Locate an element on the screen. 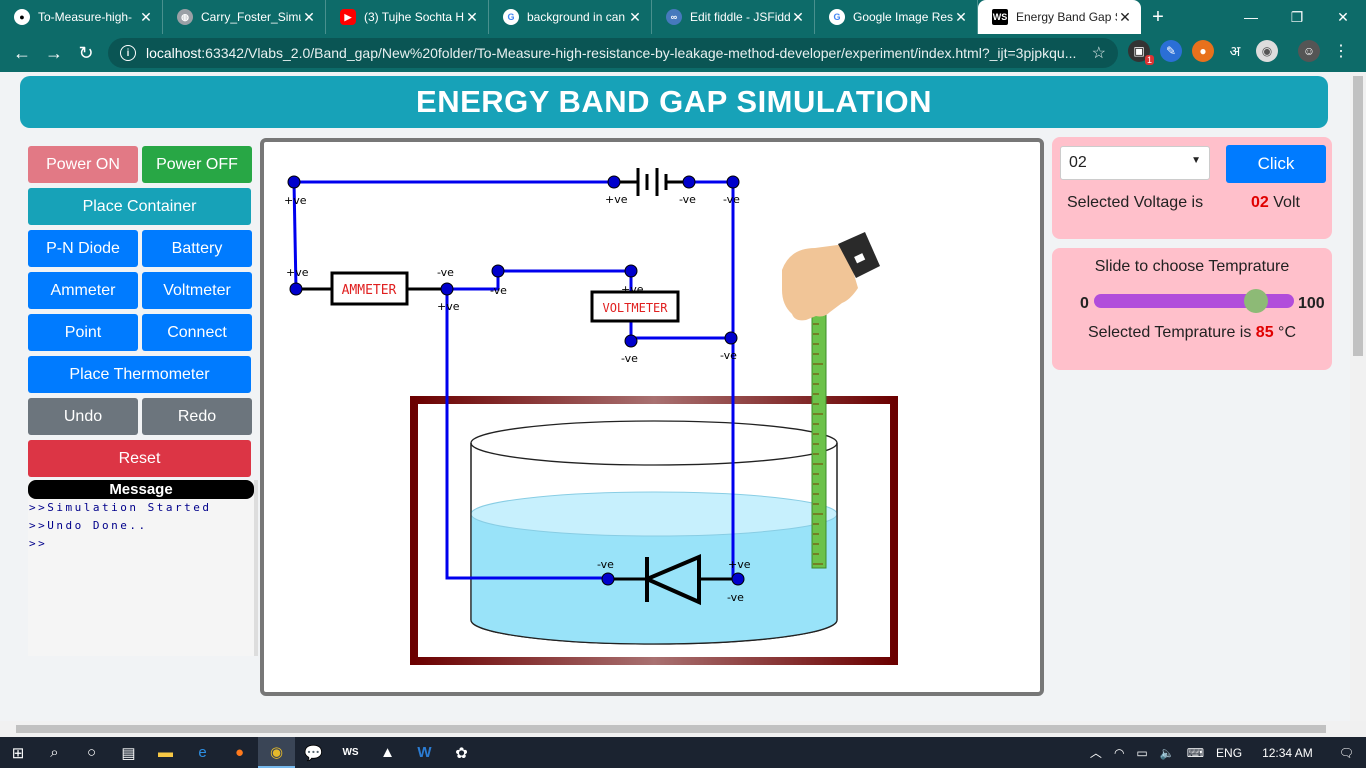 This screenshot has height=768, width=1366. firefox-icon: ● is located at coordinates (239, 752).